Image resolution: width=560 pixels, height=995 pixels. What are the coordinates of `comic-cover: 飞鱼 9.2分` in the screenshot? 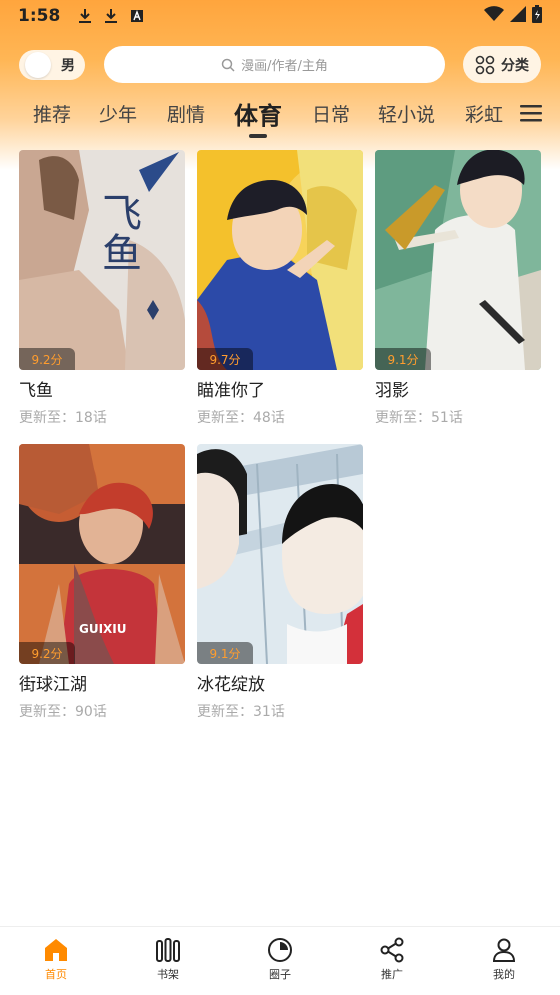 It's located at (102, 260).